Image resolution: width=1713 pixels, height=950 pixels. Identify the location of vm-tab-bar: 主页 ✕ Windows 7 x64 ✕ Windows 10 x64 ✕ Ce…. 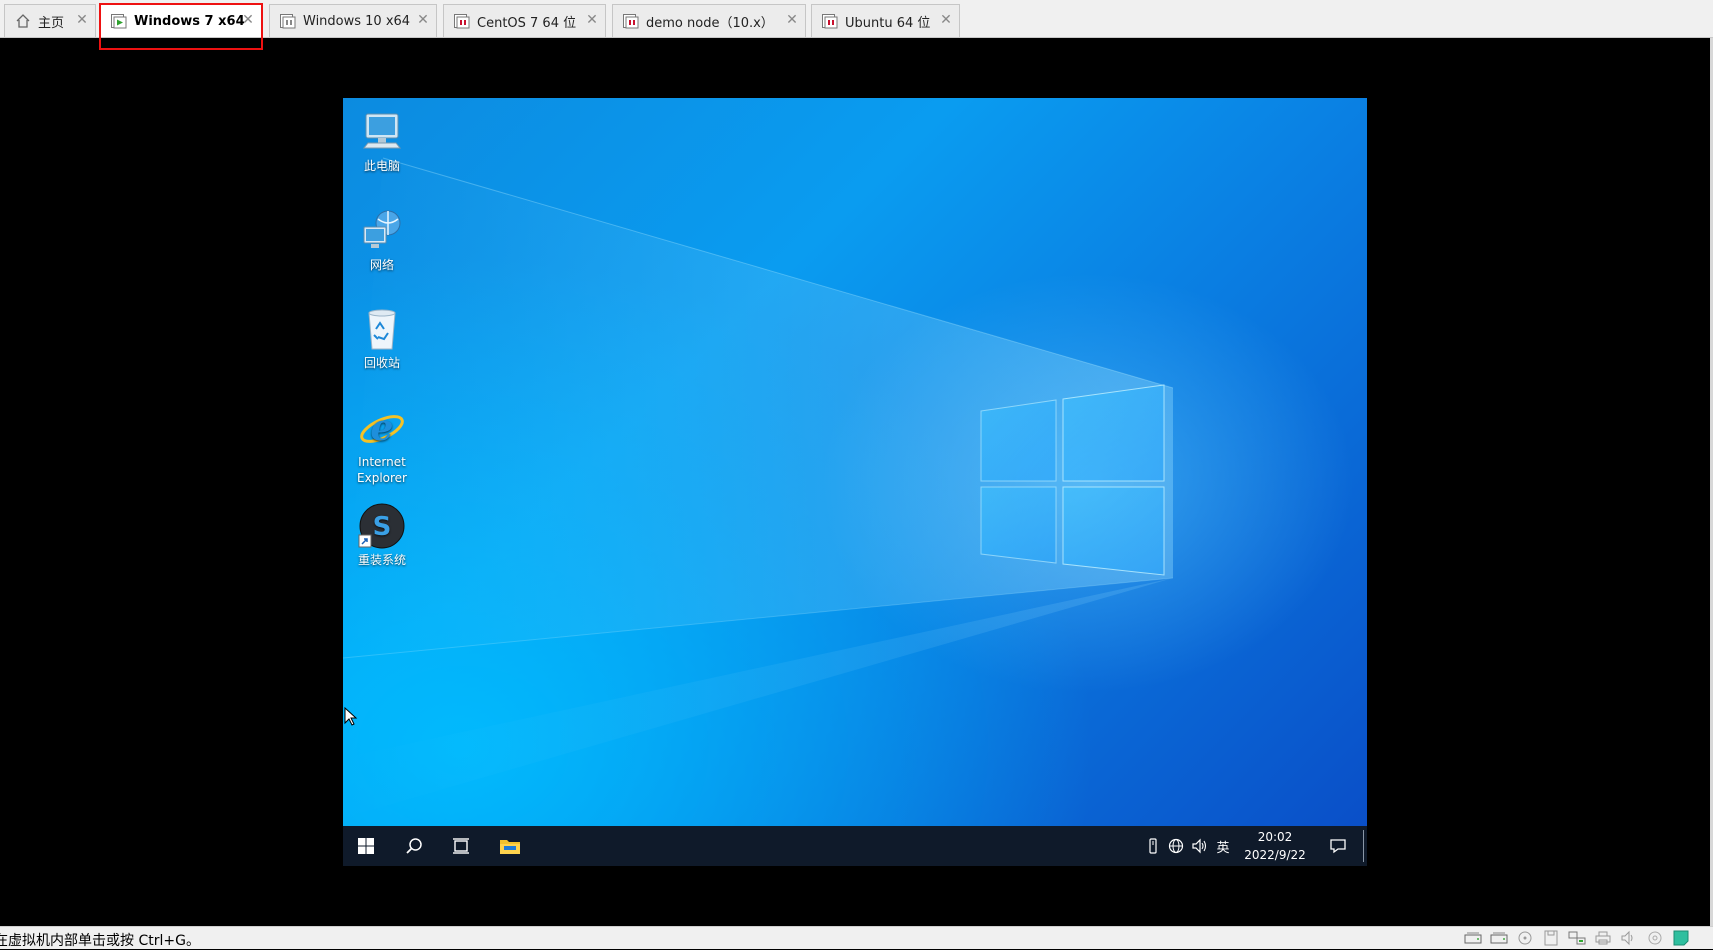
(856, 19).